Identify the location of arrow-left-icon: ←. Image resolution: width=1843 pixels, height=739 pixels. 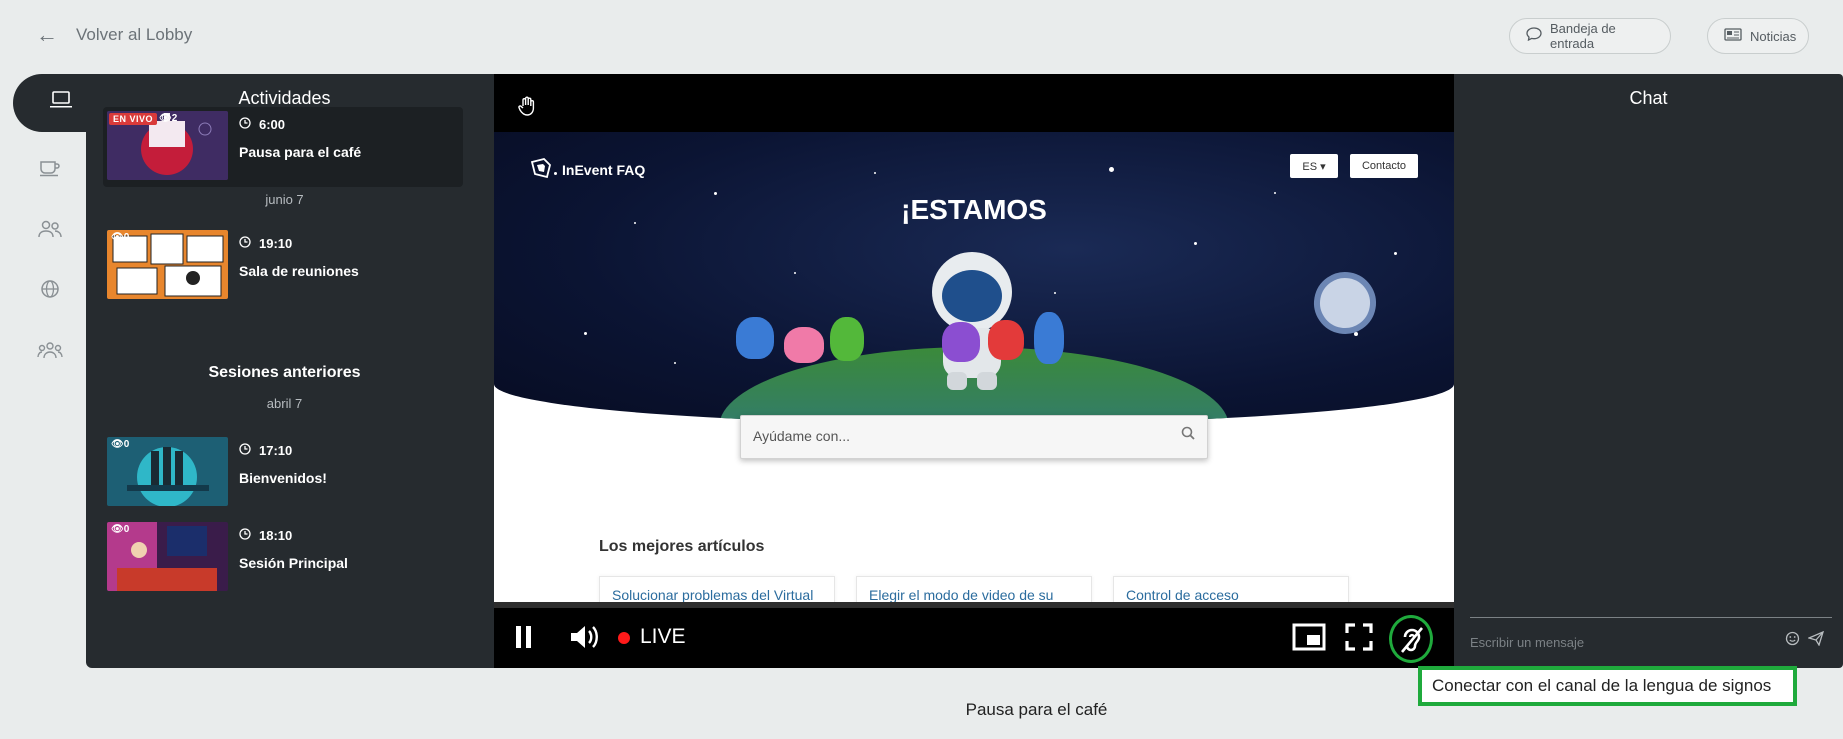
(47, 34).